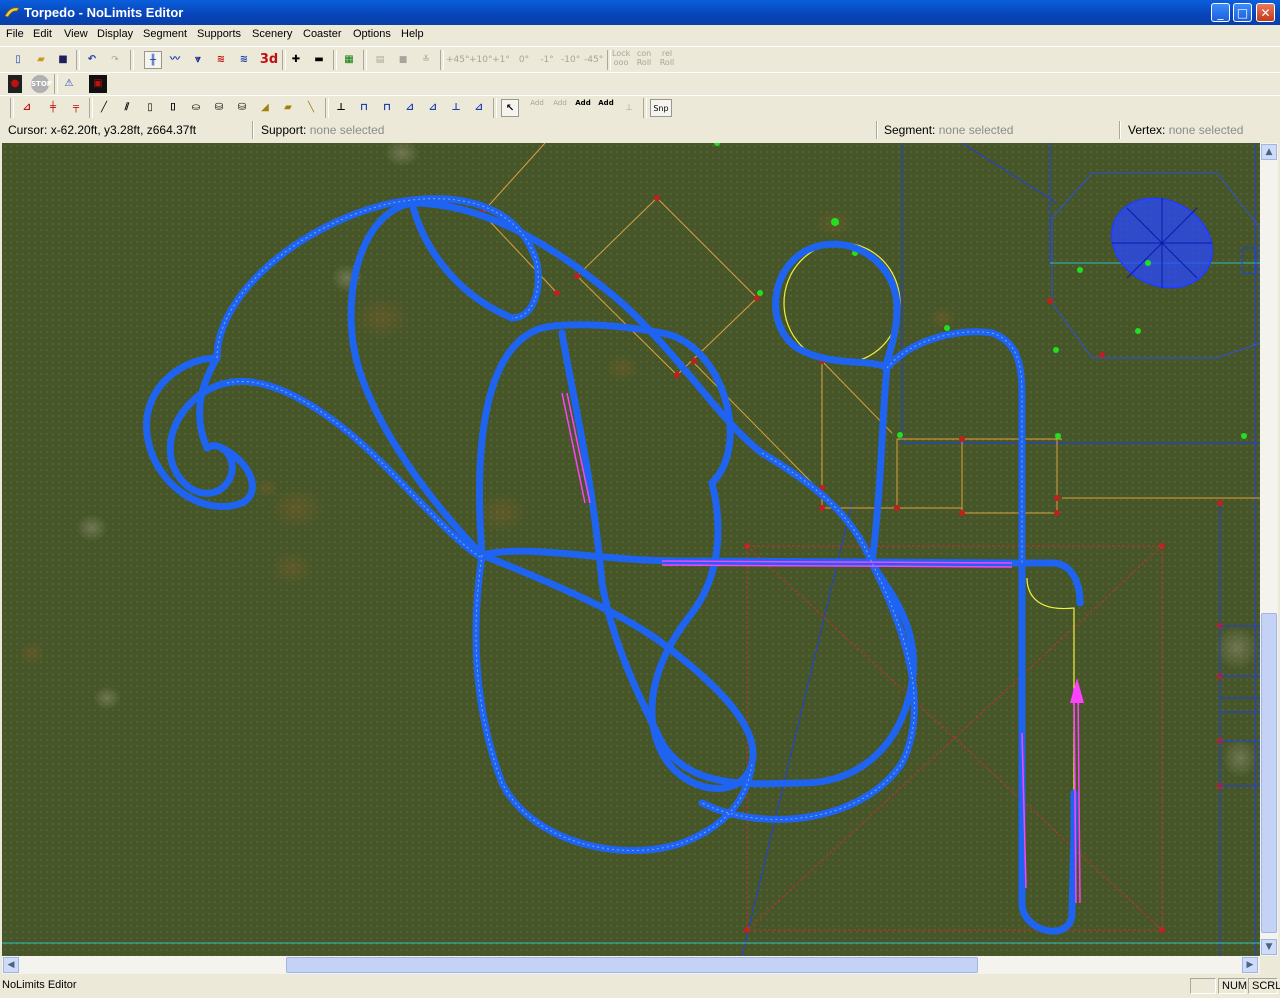 The width and height of the screenshot is (1280, 998). Describe the element at coordinates (1220, 12) in the screenshot. I see `minimize-button: _` at that location.